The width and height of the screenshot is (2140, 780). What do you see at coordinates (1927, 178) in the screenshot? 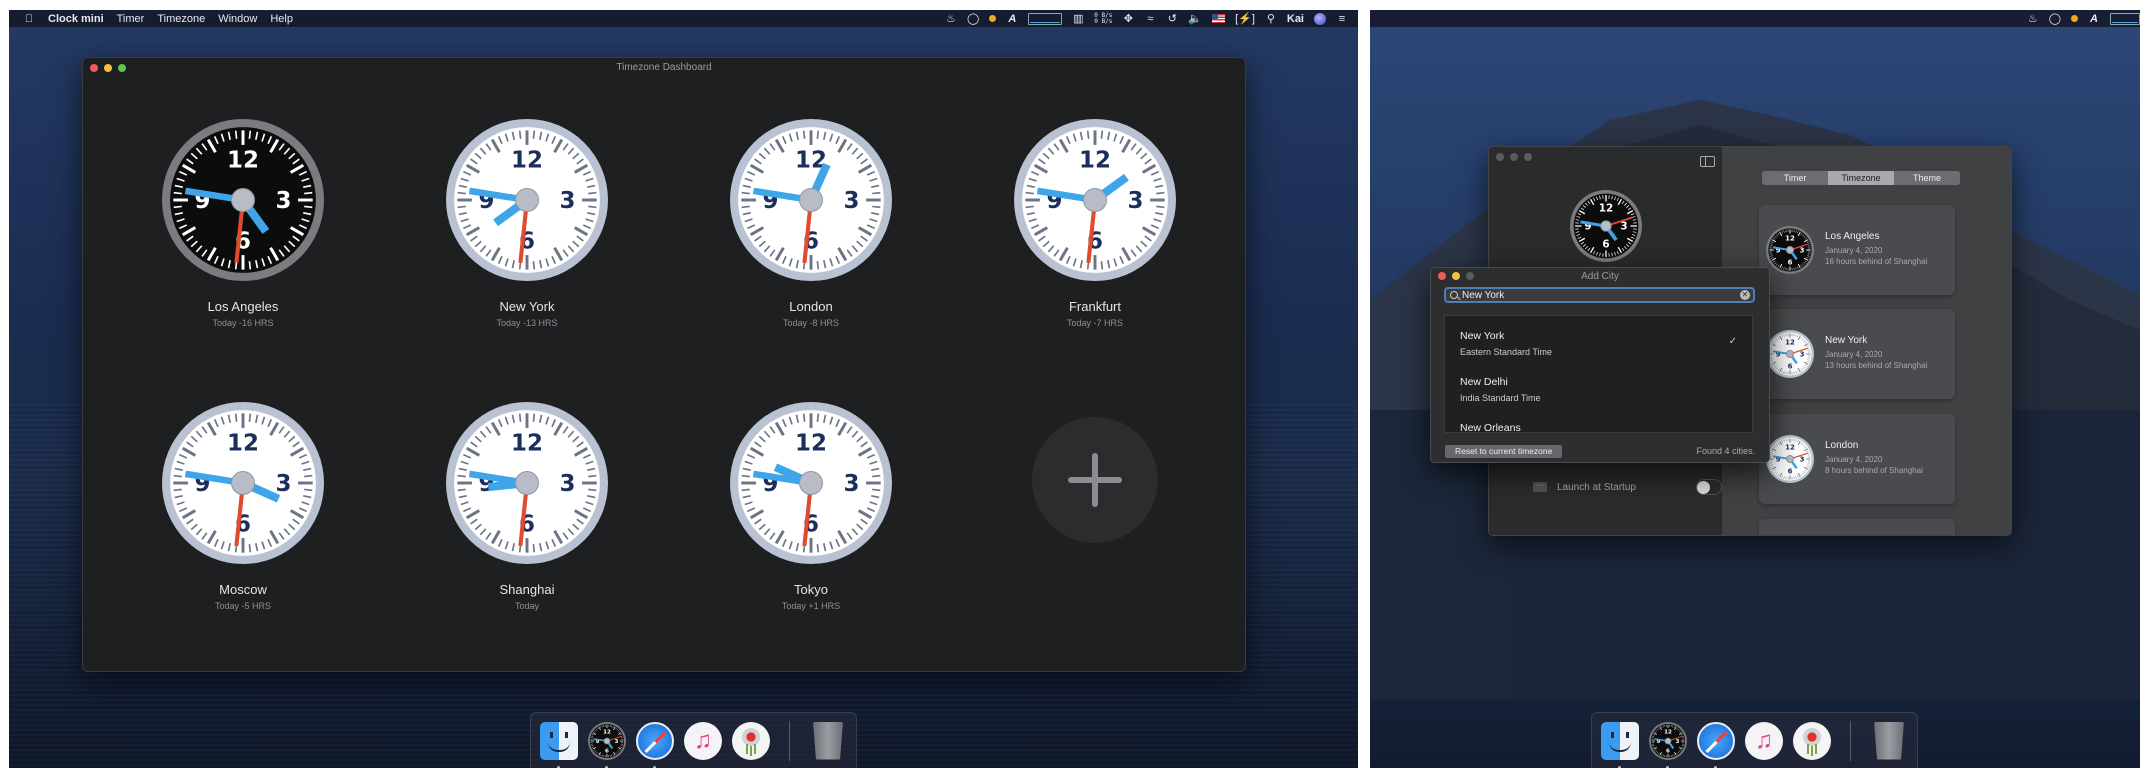
I see `tab-theme: Theme` at bounding box center [1927, 178].